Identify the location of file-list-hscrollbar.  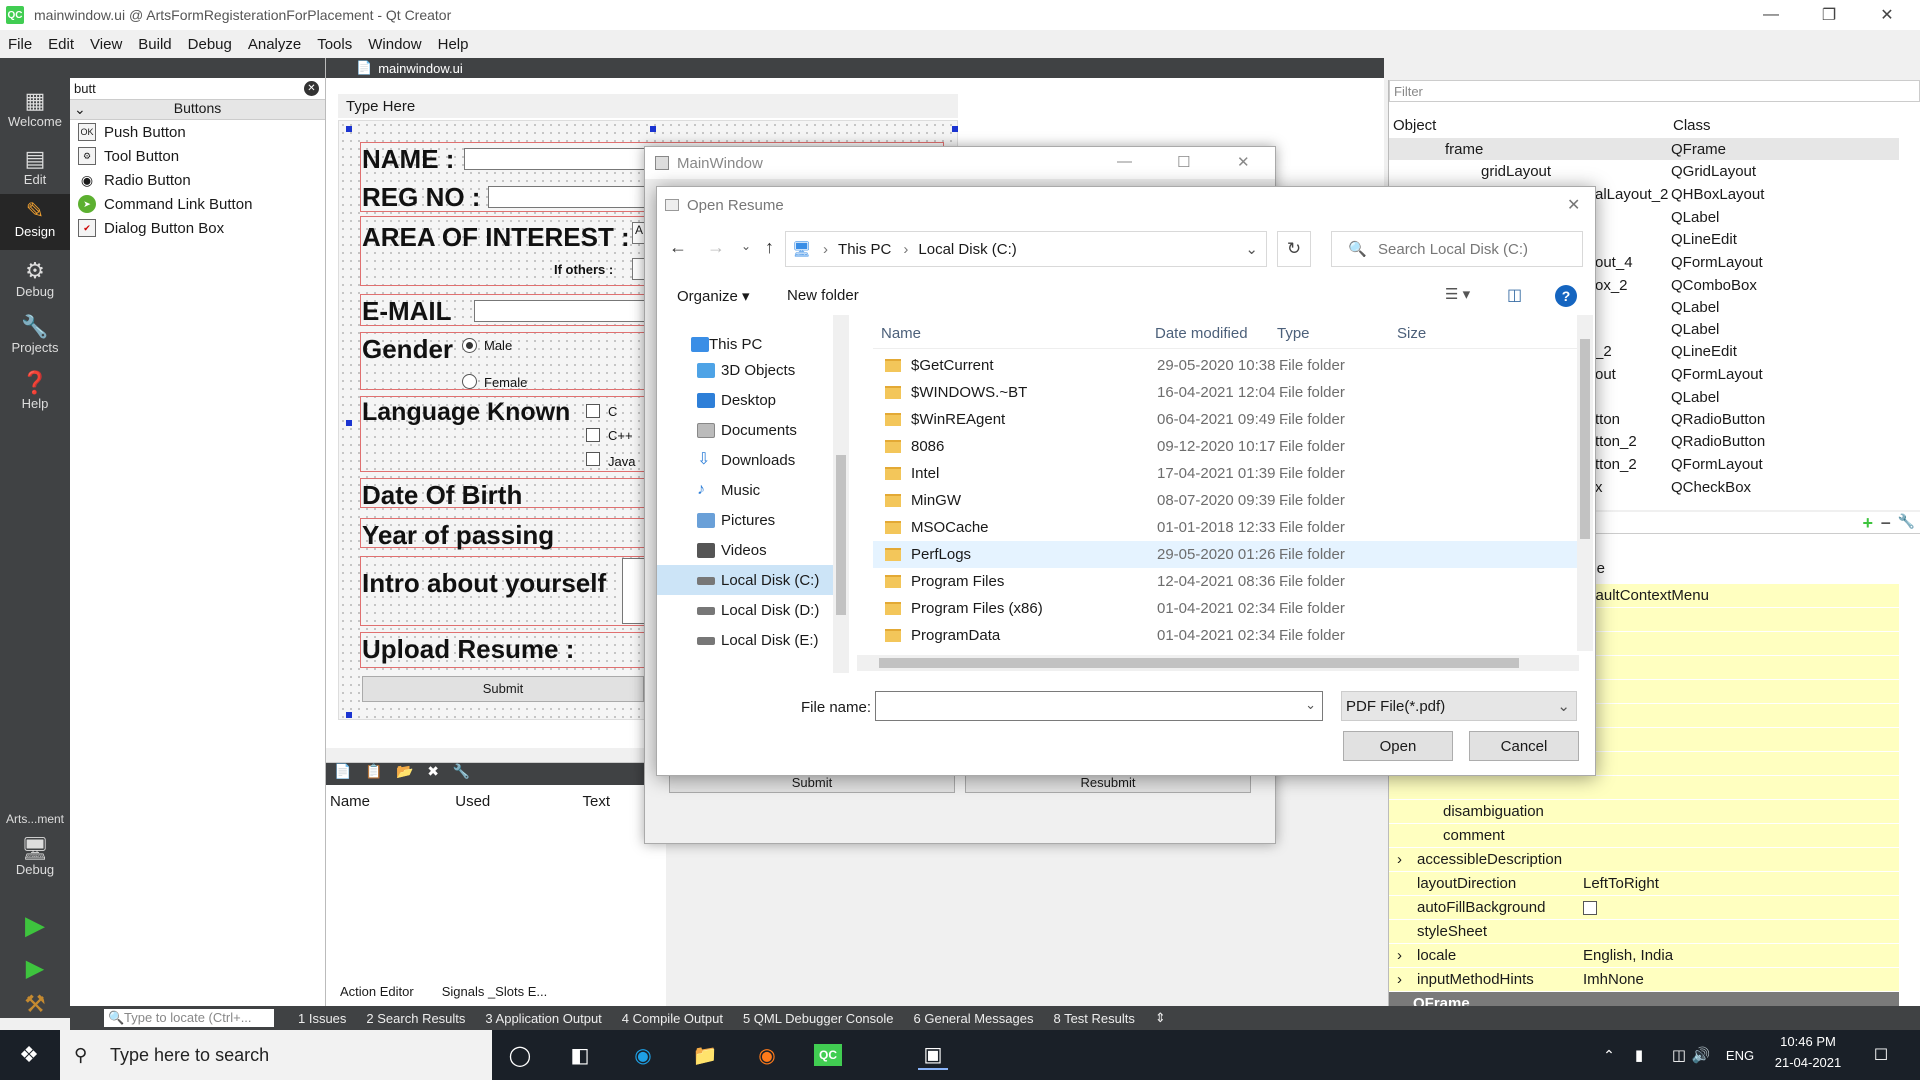
(1218, 663).